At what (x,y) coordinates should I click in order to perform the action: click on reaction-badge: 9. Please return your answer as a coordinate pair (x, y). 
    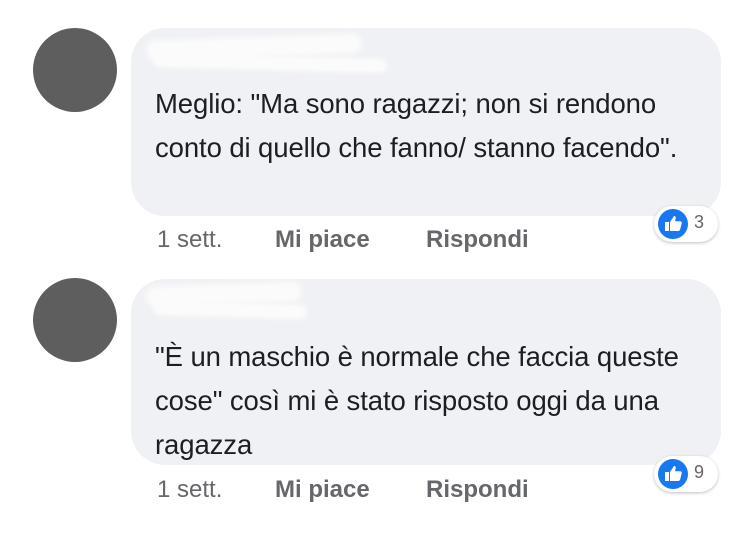
    Looking at the image, I should click on (686, 474).